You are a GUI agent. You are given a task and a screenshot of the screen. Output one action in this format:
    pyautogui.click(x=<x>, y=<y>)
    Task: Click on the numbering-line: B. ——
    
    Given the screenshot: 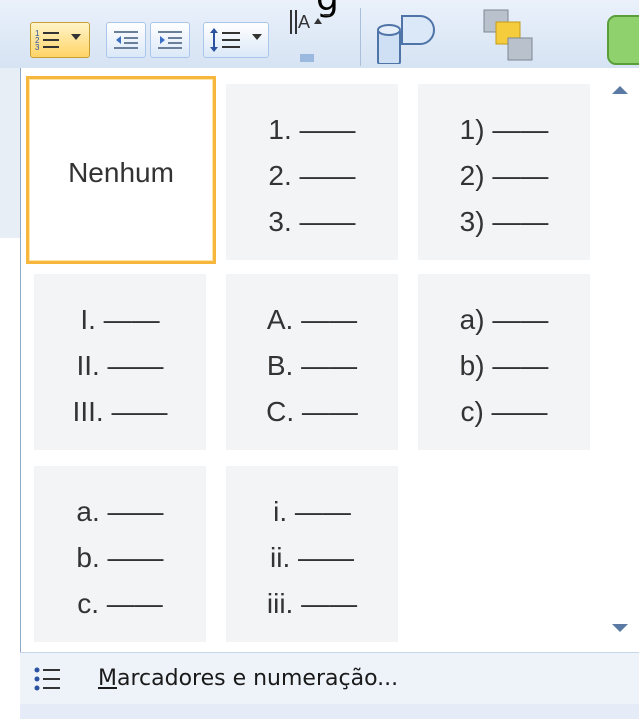 What is the action you would take?
    pyautogui.click(x=312, y=365)
    